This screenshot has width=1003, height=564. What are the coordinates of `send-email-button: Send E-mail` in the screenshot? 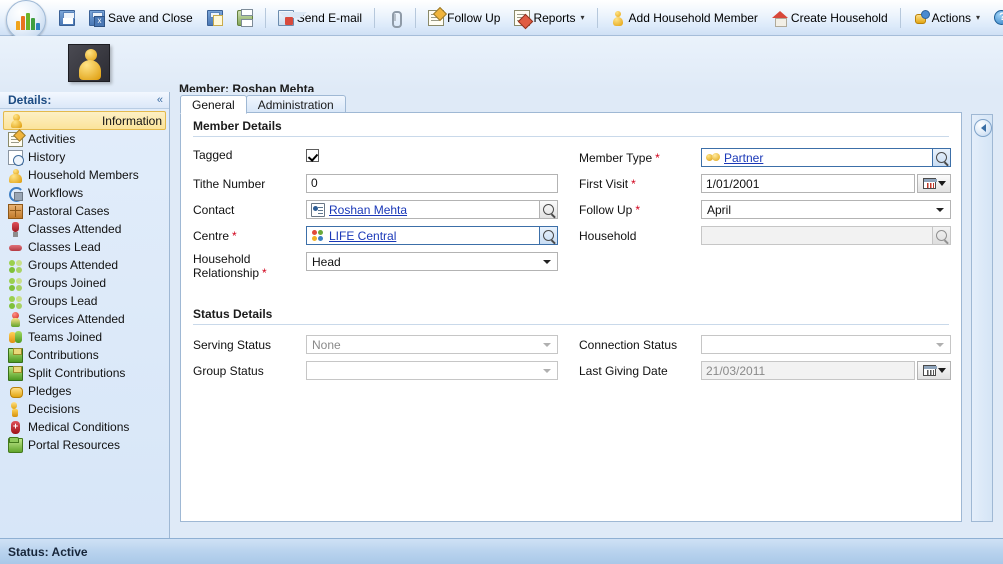 It's located at (320, 18).